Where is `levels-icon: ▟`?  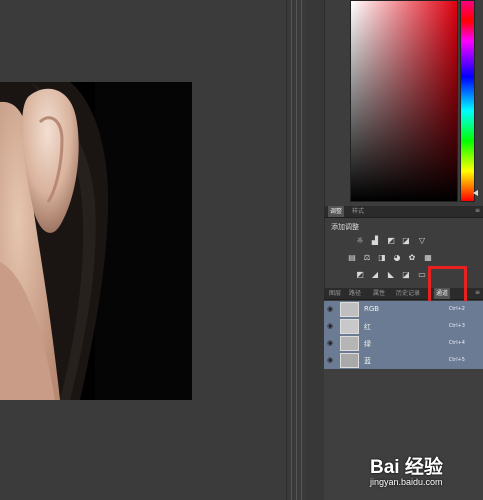 levels-icon: ▟ is located at coordinates (375, 240).